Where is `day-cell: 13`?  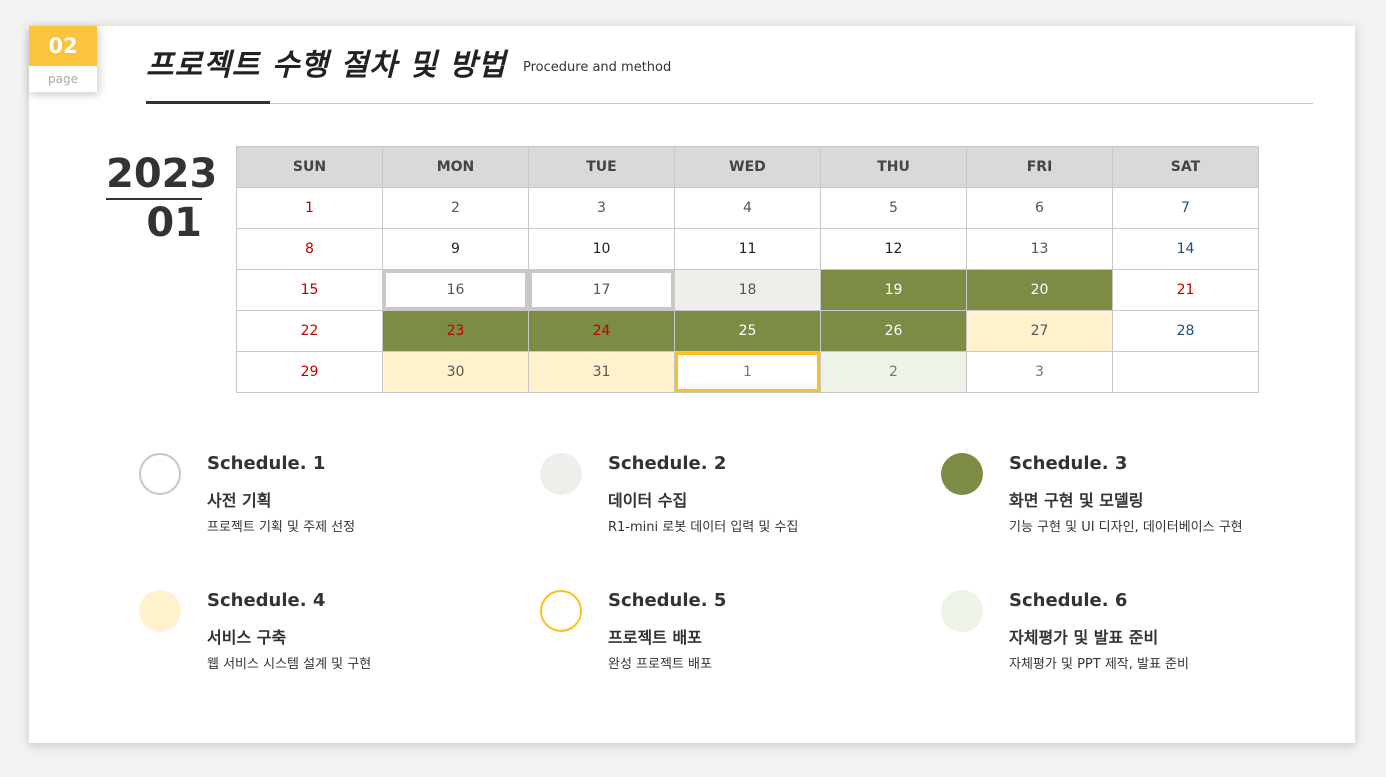 day-cell: 13 is located at coordinates (1039, 249).